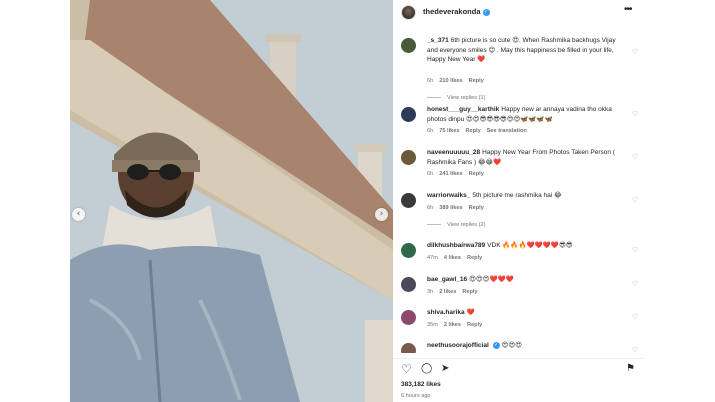 The image size is (715, 402). I want to click on comment-text: bae_gawl_16 😍😍😍❤️❤️❤️, so click(525, 280).